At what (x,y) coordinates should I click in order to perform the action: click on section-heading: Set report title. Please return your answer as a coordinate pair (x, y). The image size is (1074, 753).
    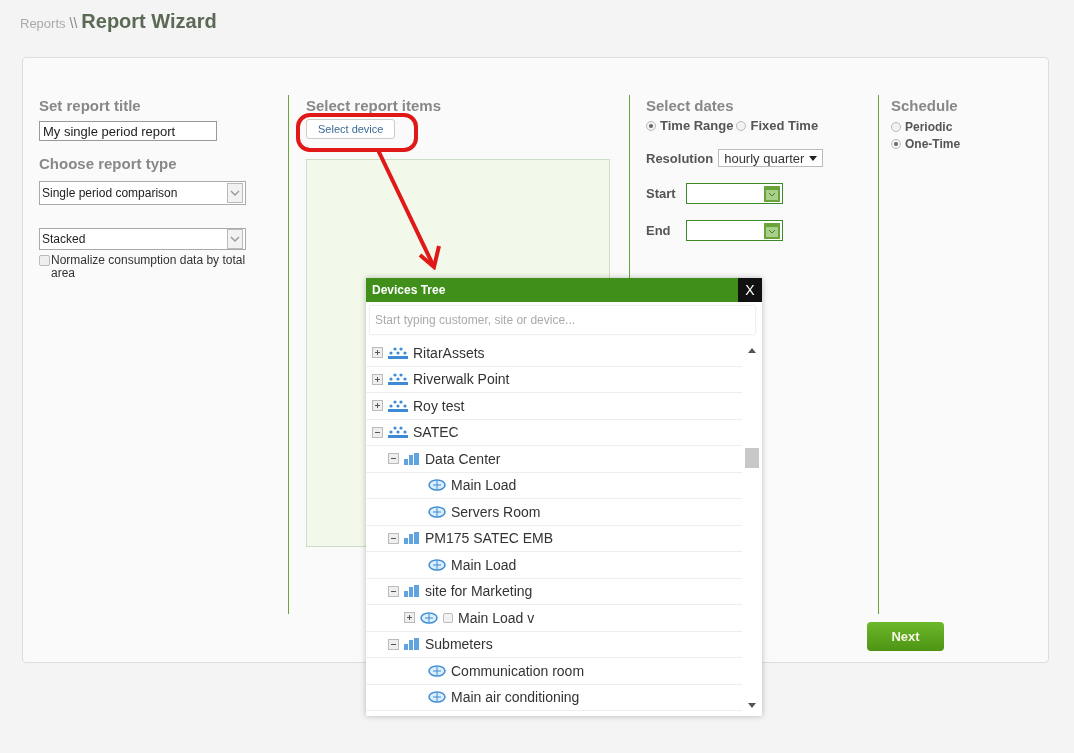
    Looking at the image, I should click on (90, 105).